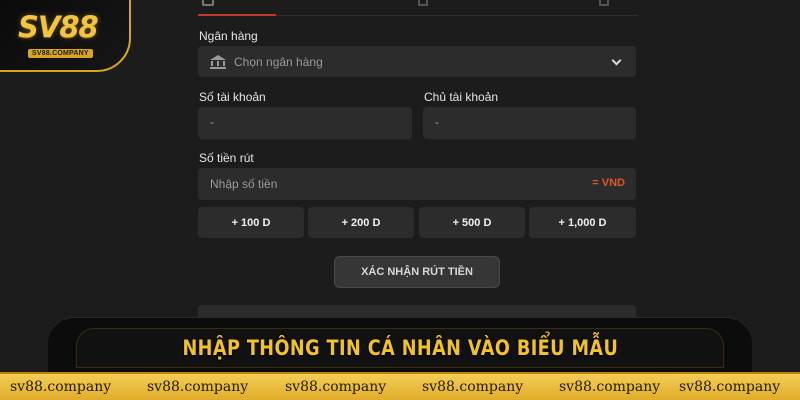 The image size is (800, 400). Describe the element at coordinates (305, 123) in the screenshot. I see `account-number-input: -` at that location.